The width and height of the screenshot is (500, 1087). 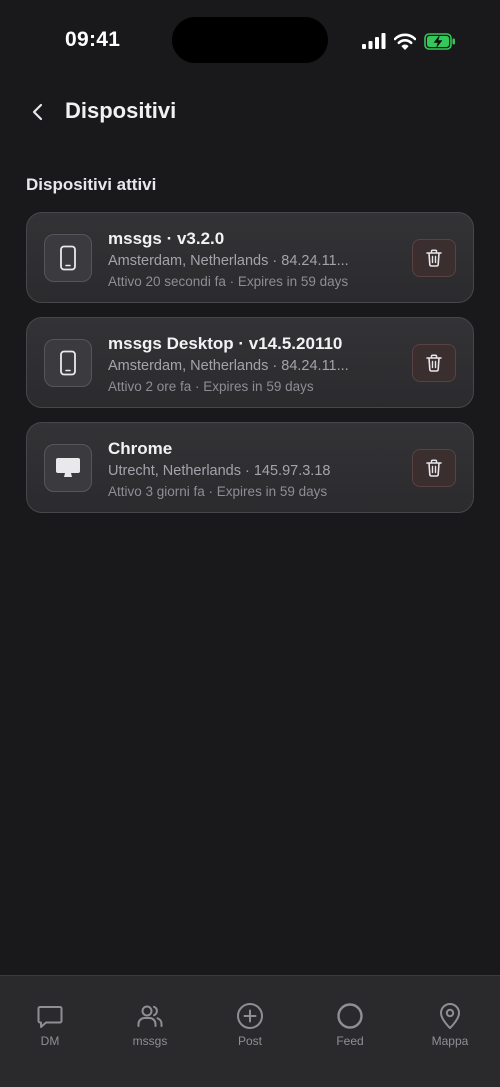 I want to click on tab-label: Mappa, so click(x=450, y=1041).